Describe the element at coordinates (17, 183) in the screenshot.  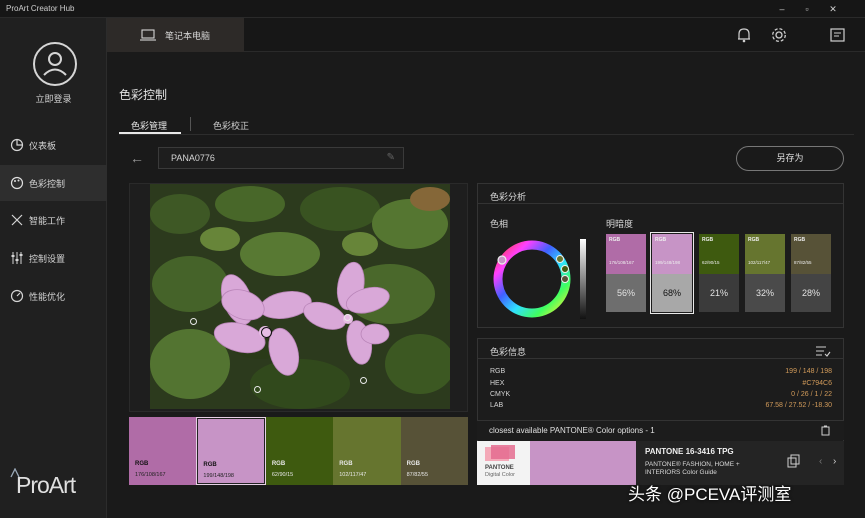
I see `palette-icon` at that location.